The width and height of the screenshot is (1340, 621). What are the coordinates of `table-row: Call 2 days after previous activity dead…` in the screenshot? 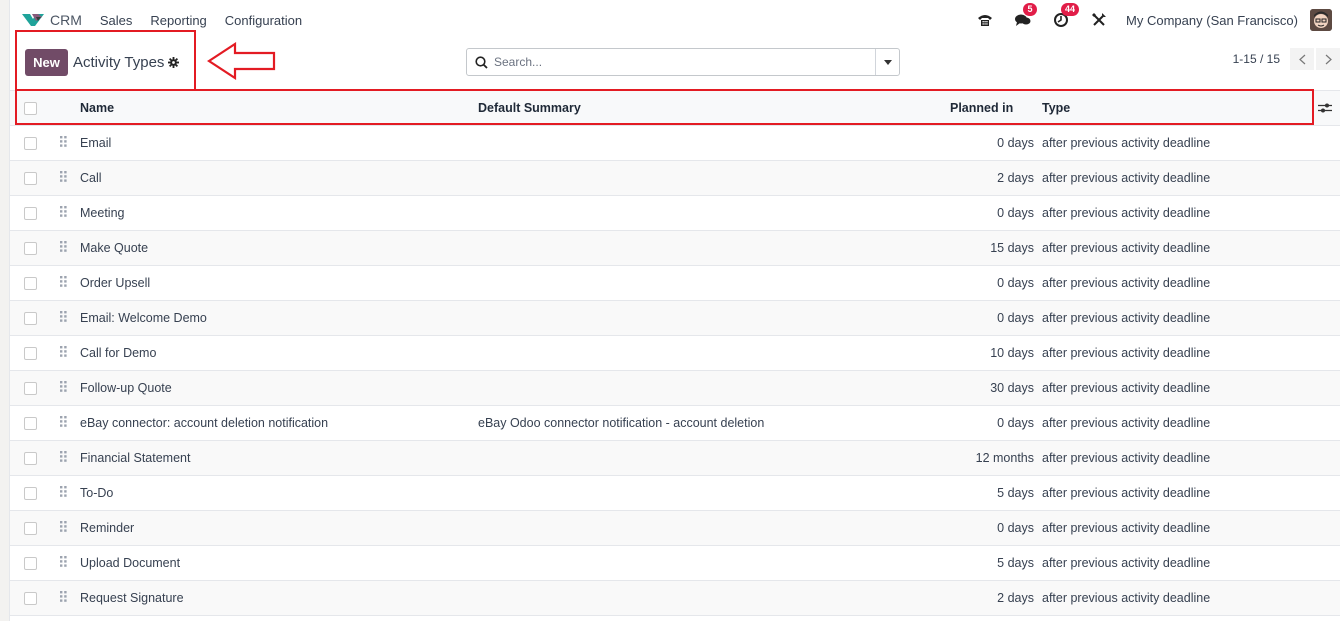 It's located at (675, 178).